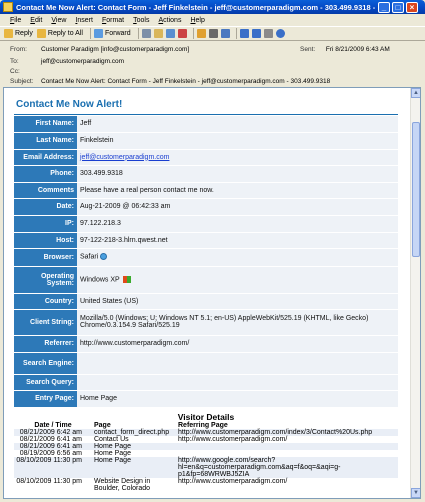 The height and width of the screenshot is (502, 425). Describe the element at coordinates (113, 20) in the screenshot. I see `menu-format: Format` at that location.